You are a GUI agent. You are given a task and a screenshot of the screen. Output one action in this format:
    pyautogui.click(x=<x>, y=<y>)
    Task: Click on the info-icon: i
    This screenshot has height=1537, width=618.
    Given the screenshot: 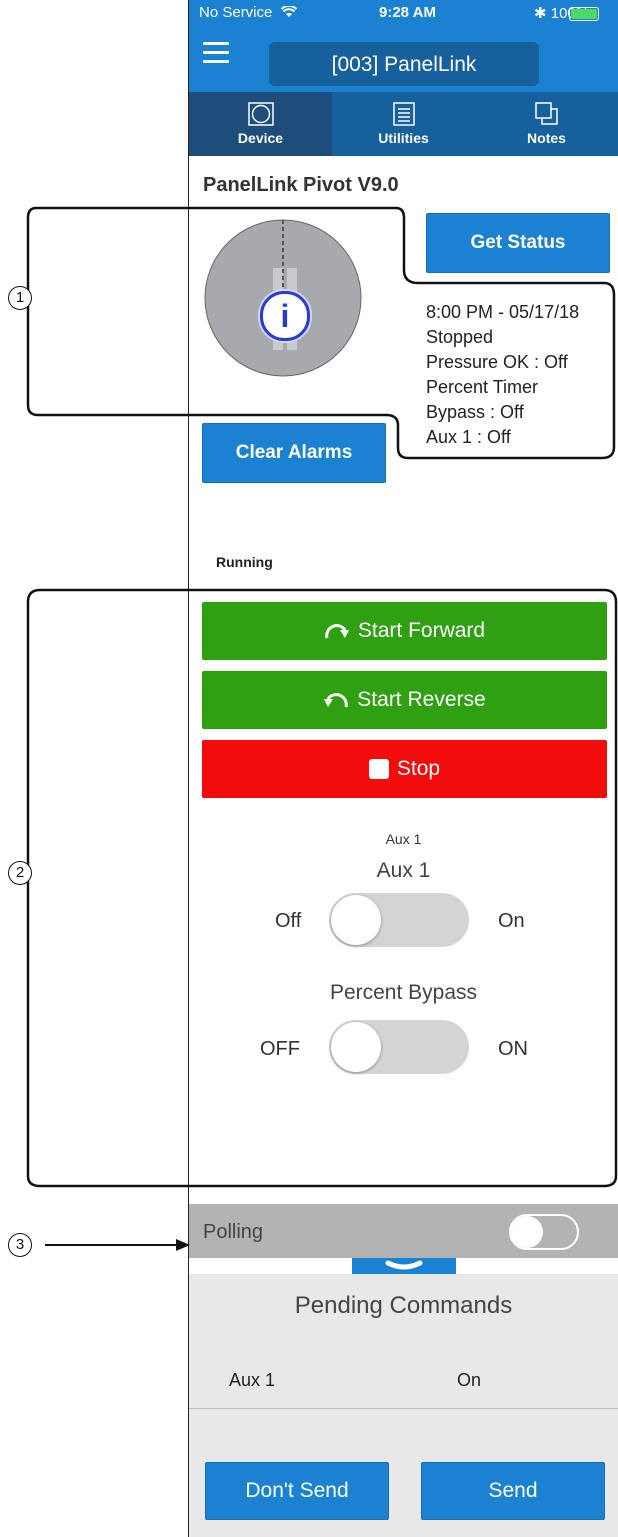 What is the action you would take?
    pyautogui.click(x=285, y=316)
    